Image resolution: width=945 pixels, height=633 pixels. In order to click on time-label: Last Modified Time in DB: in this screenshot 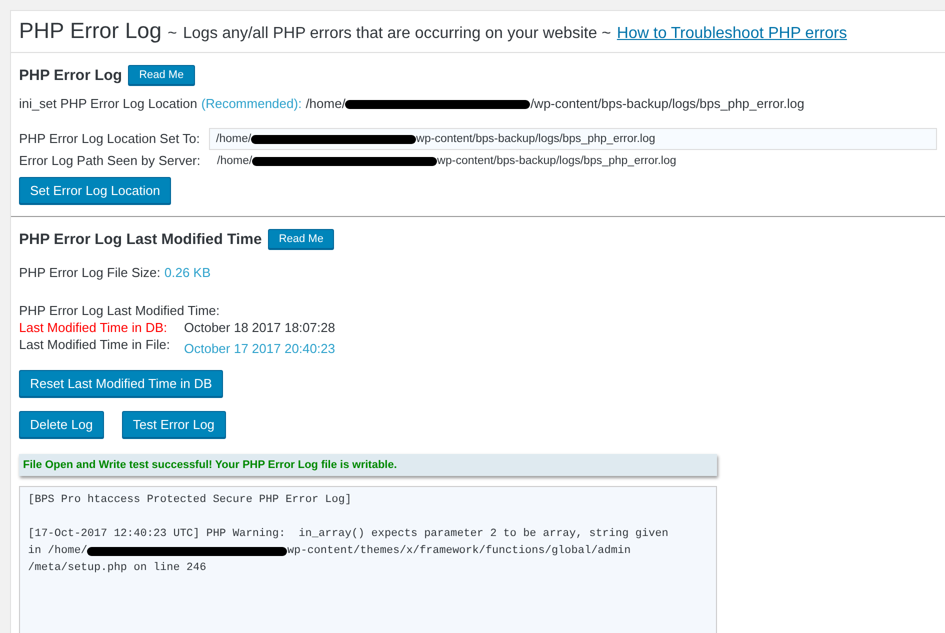, I will do `click(93, 327)`.